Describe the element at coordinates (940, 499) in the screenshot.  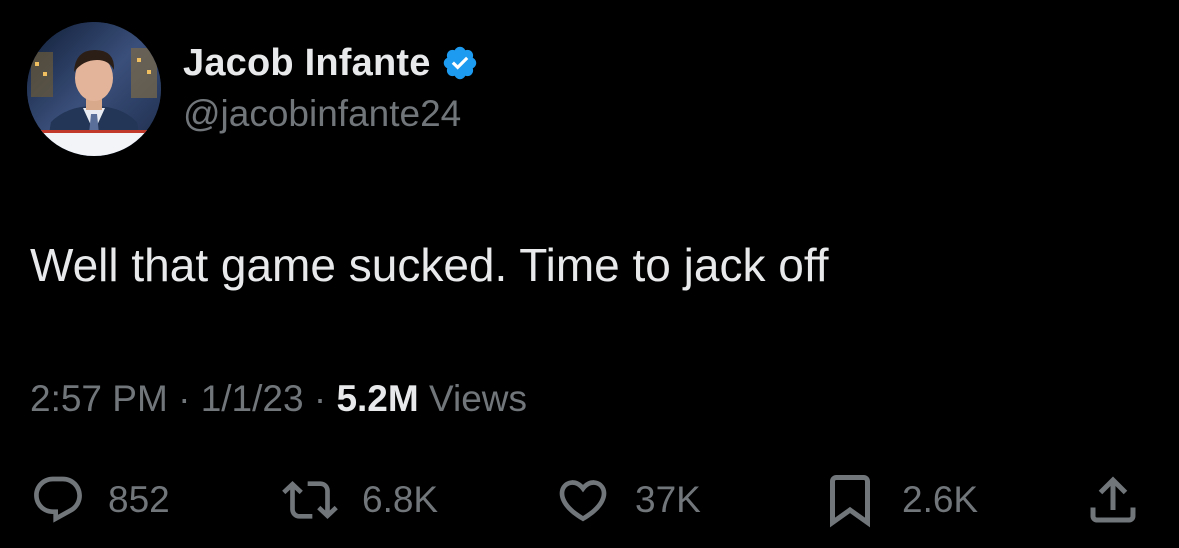
I see `bookmark-count: 2.6K` at that location.